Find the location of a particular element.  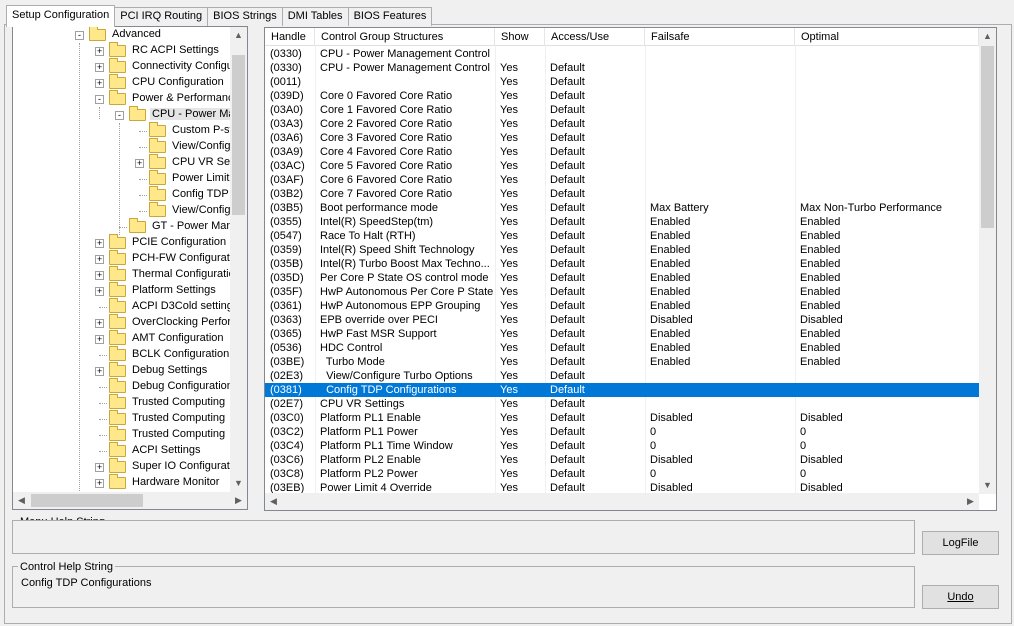

table-row: (02E7) CPU VR Settings Yes Default is located at coordinates (622, 404).